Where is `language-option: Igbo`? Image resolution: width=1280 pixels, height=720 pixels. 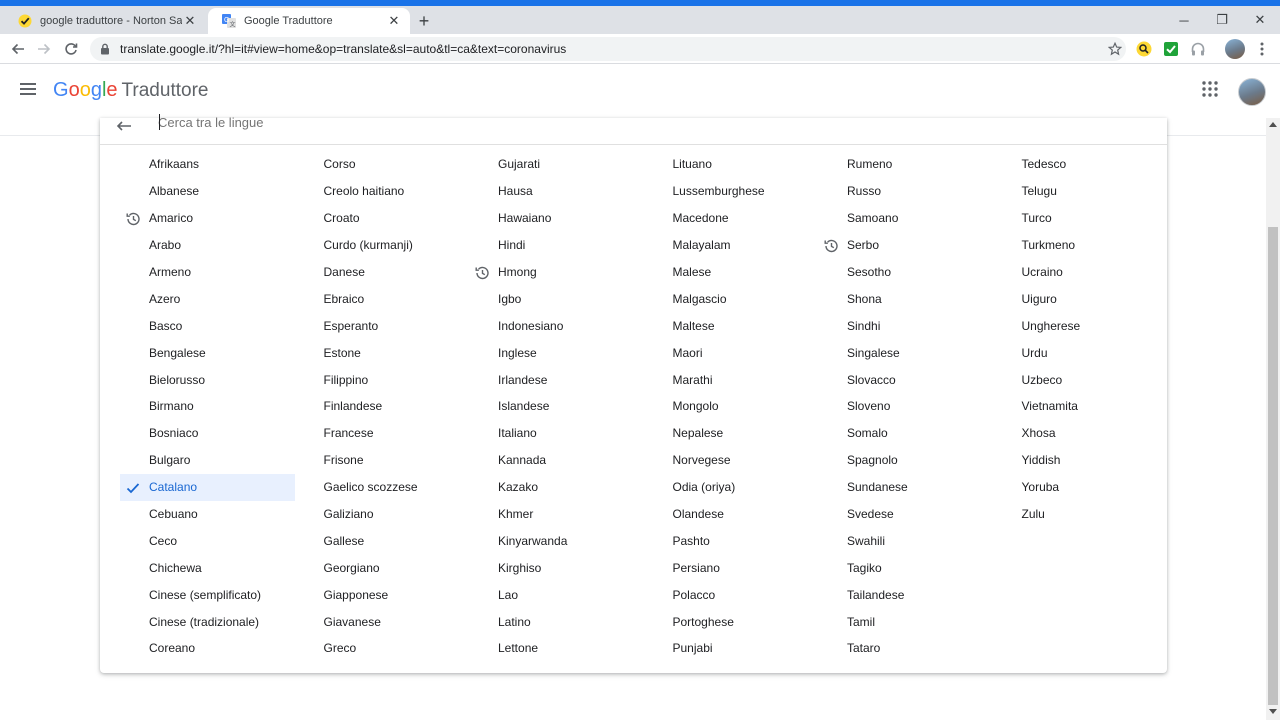
language-option: Igbo is located at coordinates (556, 298).